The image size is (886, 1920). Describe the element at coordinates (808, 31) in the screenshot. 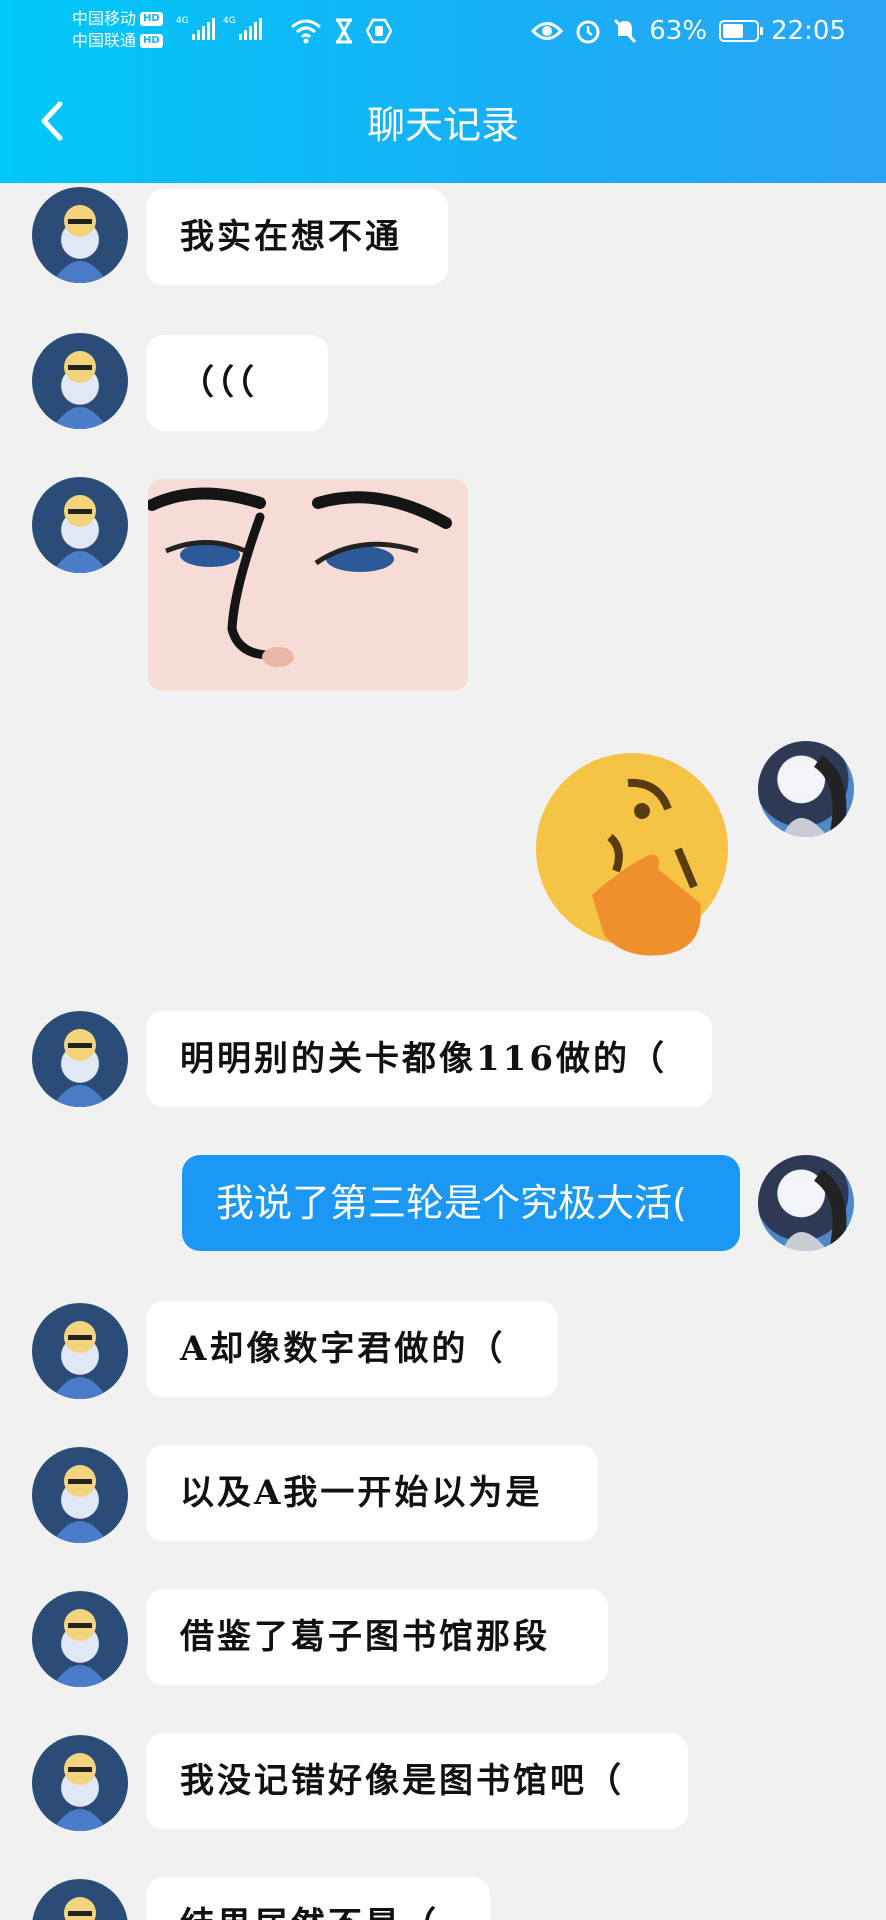

I see `clock-time: 22:05` at that location.